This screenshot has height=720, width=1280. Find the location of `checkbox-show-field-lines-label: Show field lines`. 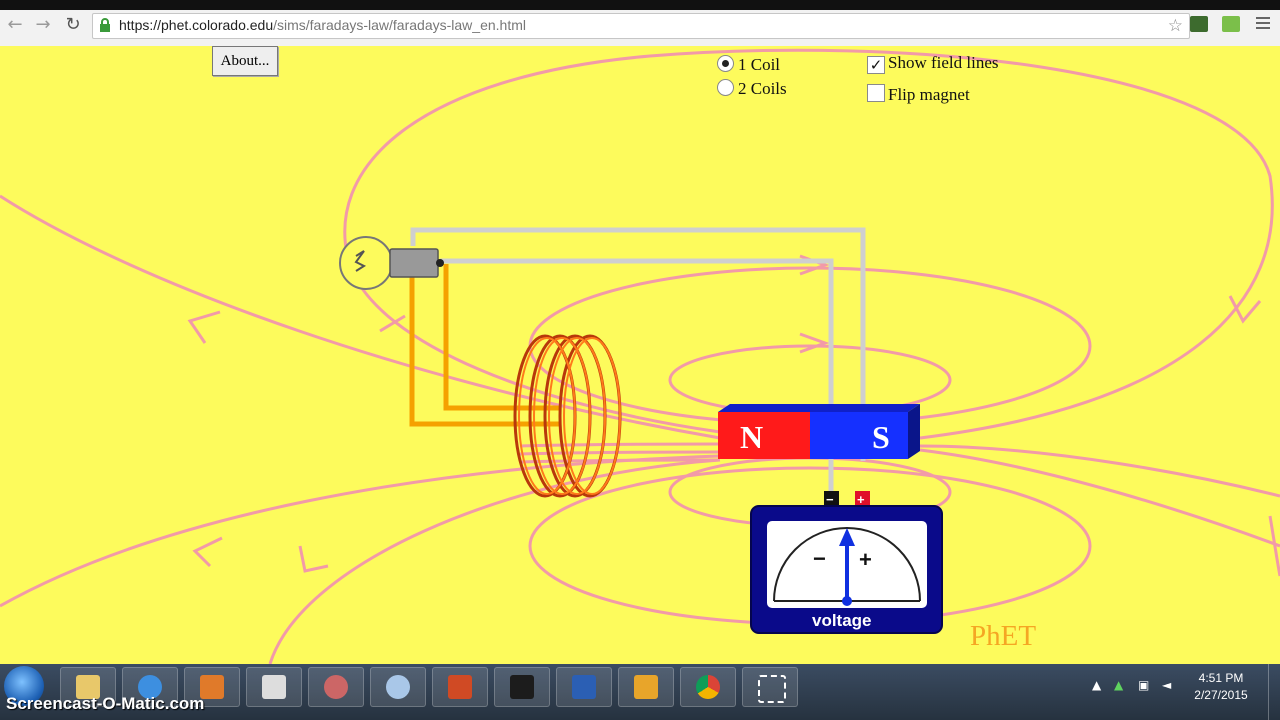

checkbox-show-field-lines-label: Show field lines is located at coordinates (943, 62).